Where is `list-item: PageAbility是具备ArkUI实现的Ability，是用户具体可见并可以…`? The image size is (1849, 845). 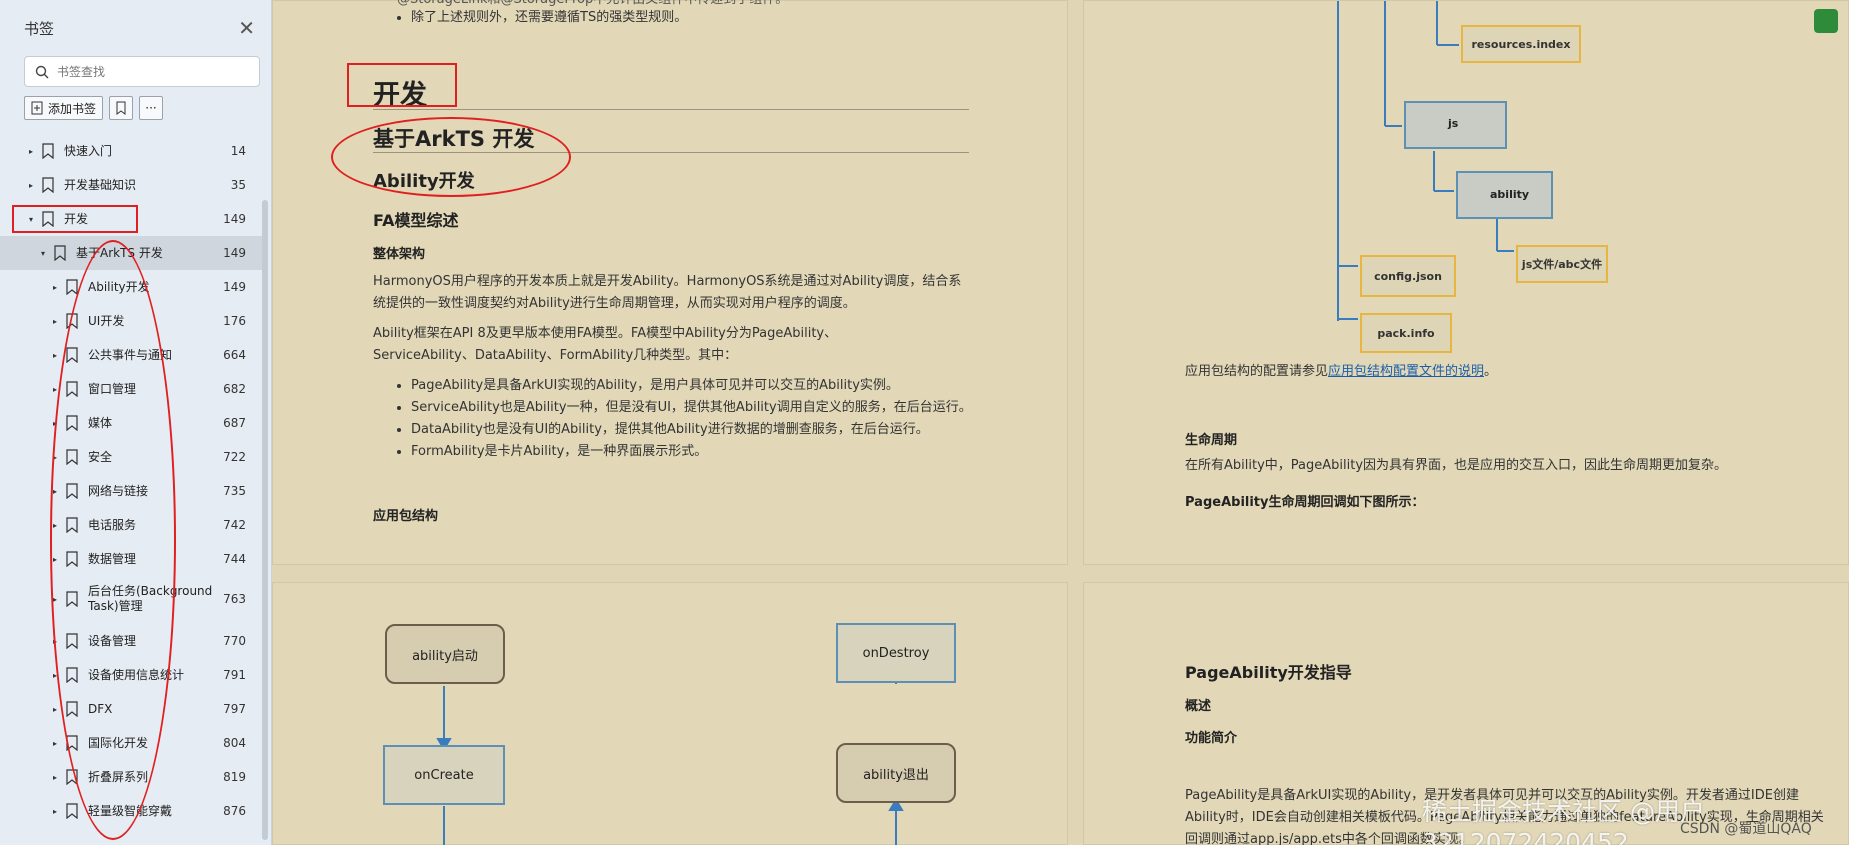
list-item: PageAbility是具备ArkUI实现的Ability，是用户具体可见并可以… is located at coordinates (702, 386).